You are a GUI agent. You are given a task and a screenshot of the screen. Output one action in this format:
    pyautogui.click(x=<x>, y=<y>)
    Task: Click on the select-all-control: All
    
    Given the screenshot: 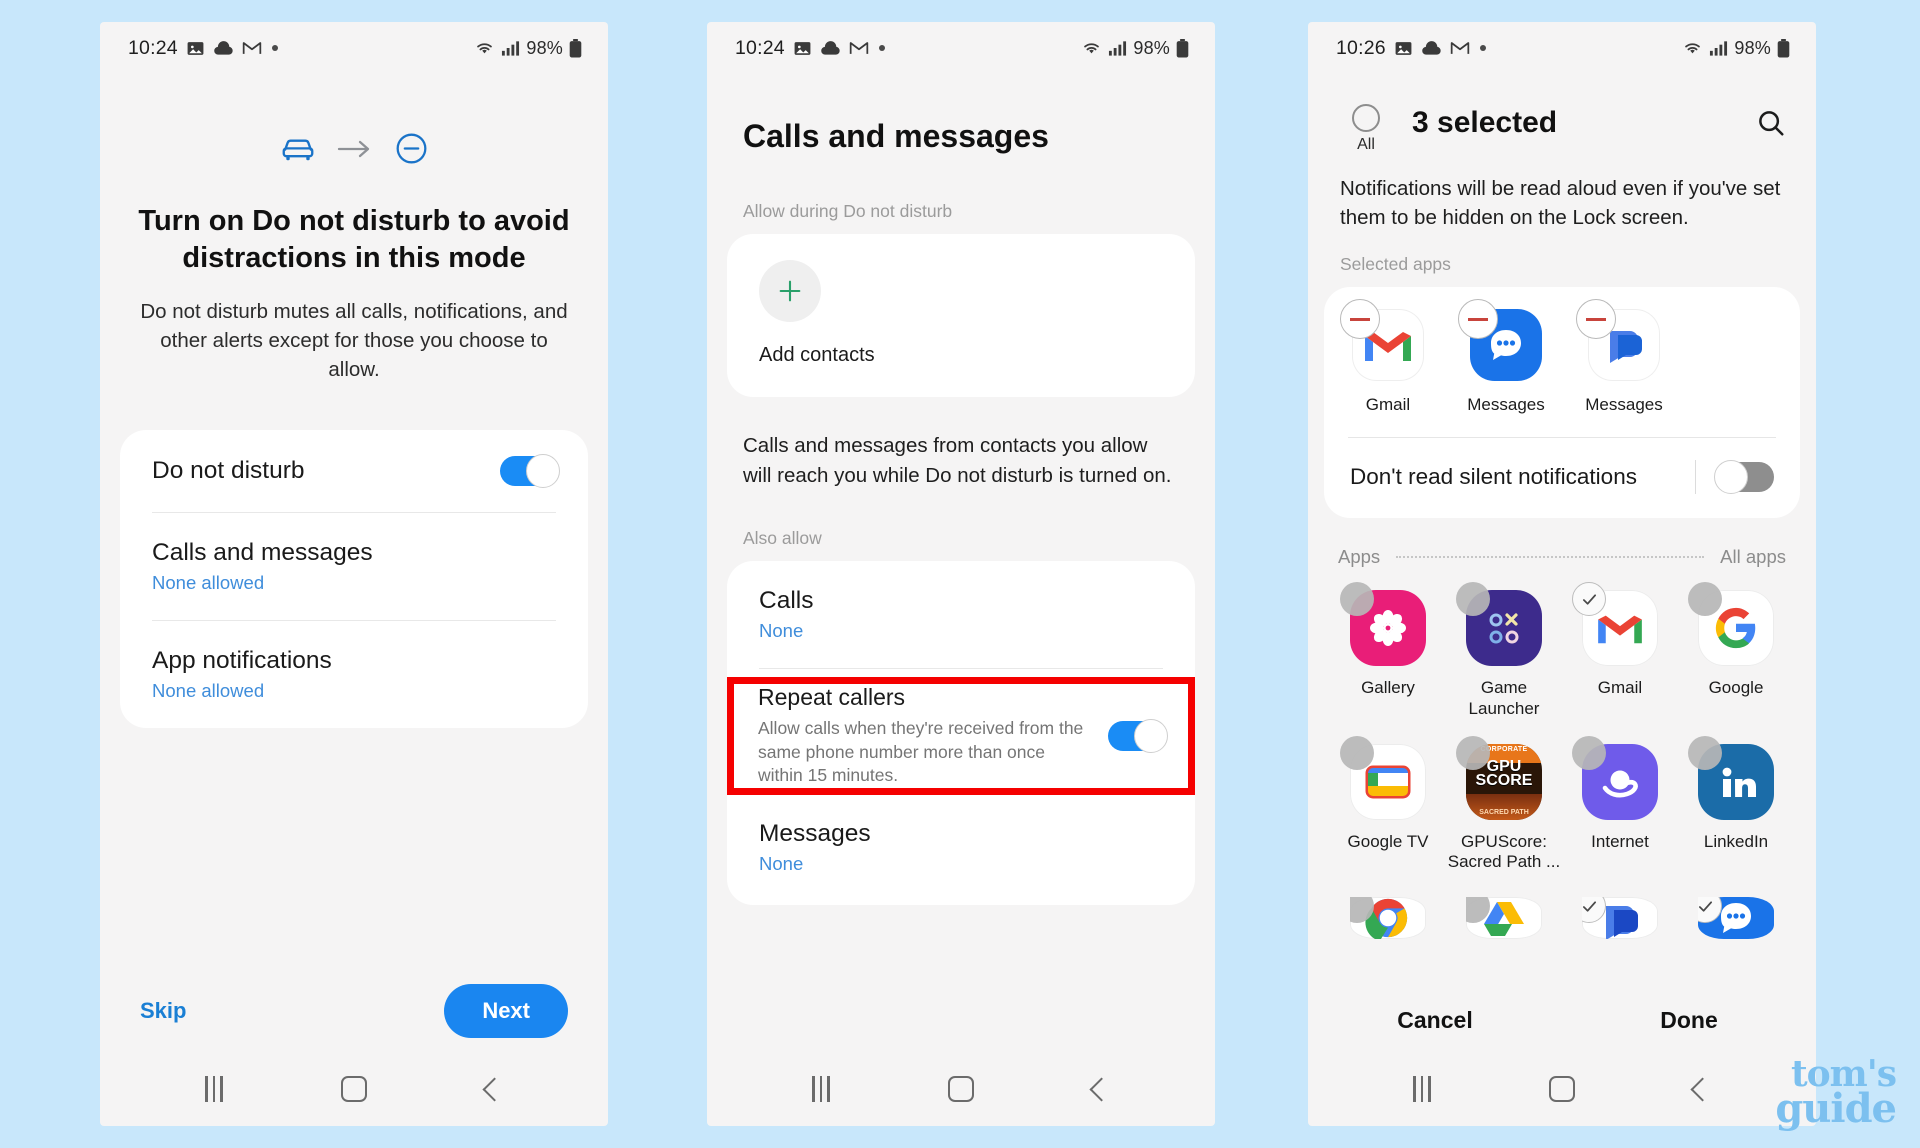 What is the action you would take?
    pyautogui.click(x=1366, y=129)
    